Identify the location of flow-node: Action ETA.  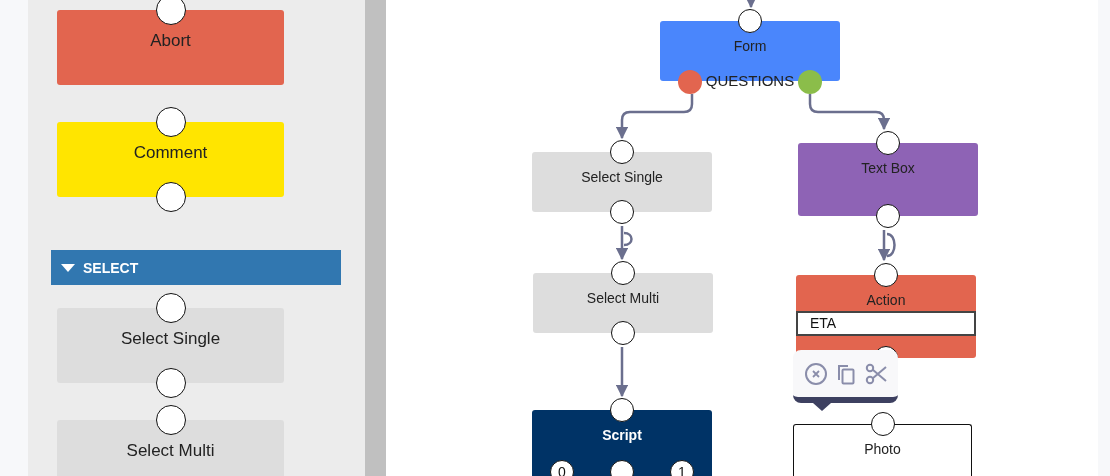
(886, 316).